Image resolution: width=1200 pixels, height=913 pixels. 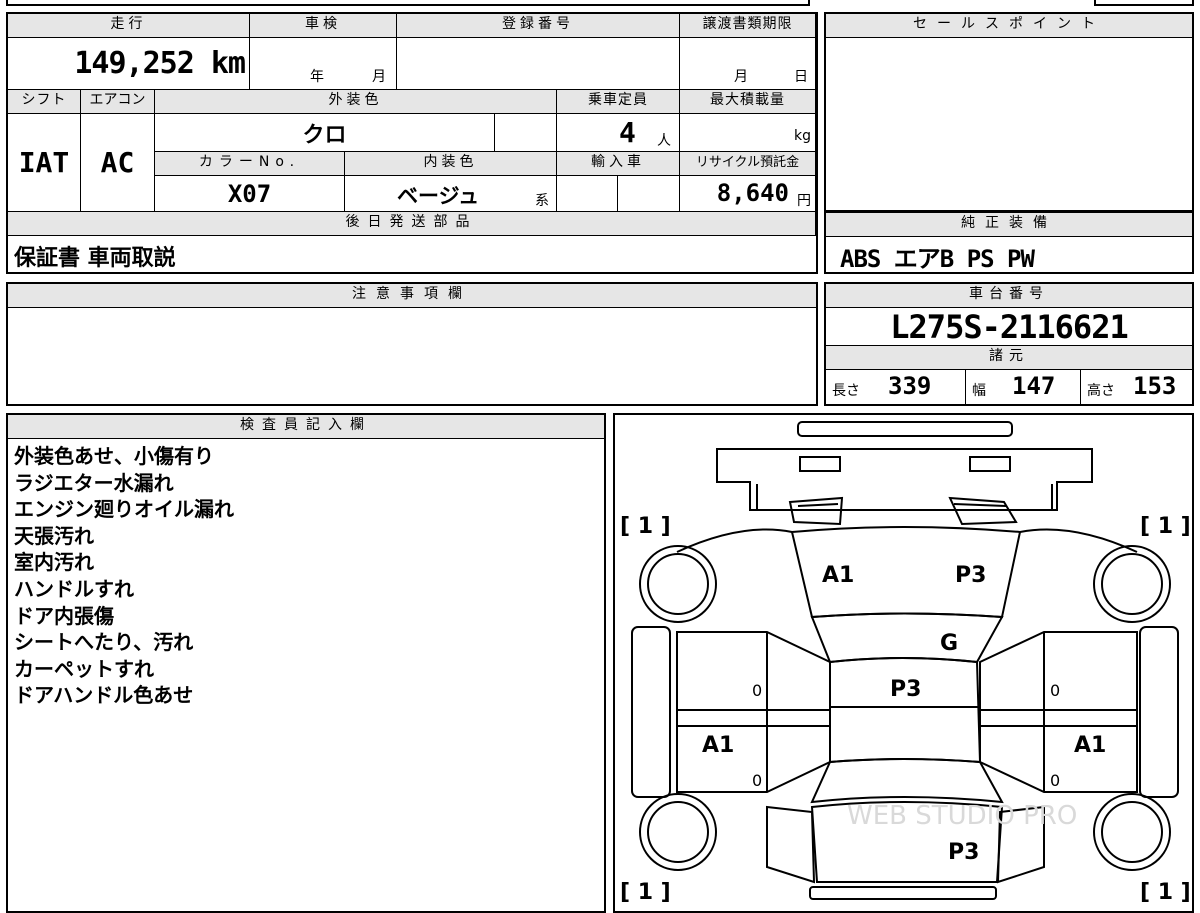 What do you see at coordinates (910, 386) in the screenshot?
I see `length-value: 339` at bounding box center [910, 386].